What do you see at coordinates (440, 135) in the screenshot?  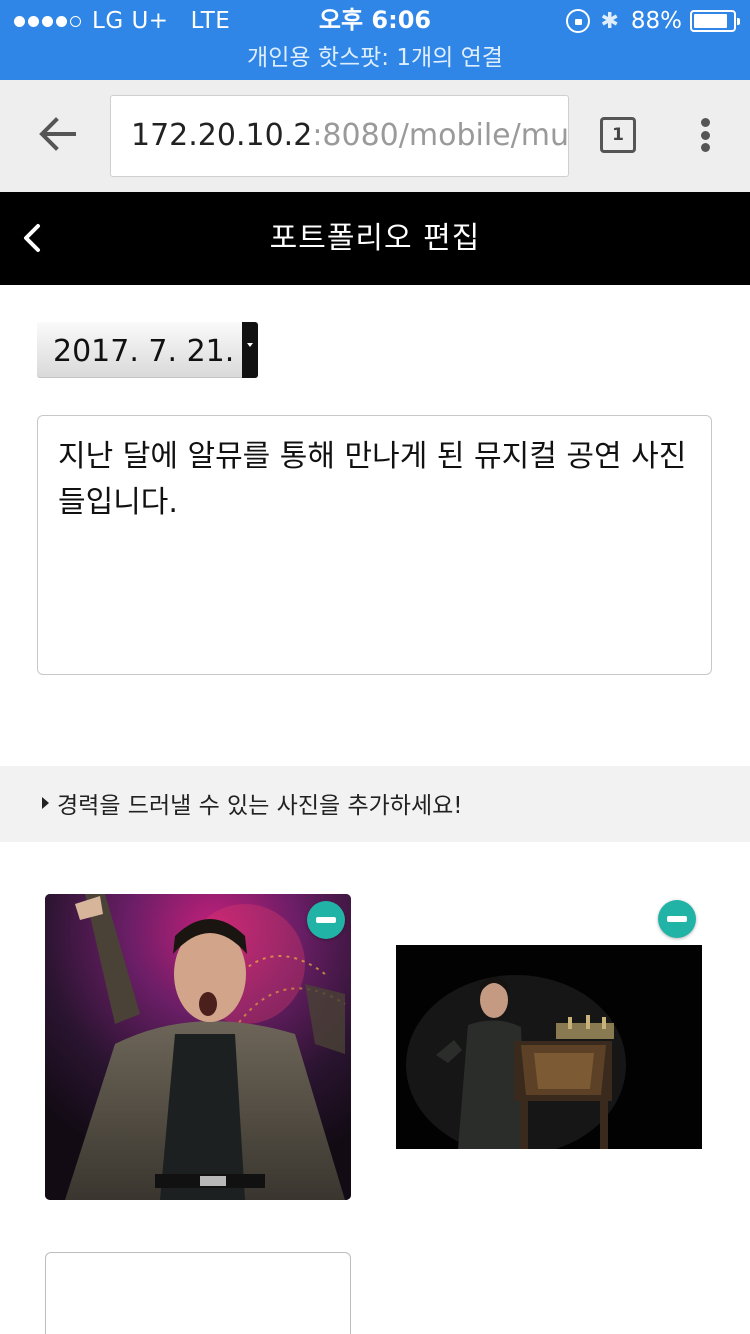 I see `url-path: :8080/mobile/musician` at bounding box center [440, 135].